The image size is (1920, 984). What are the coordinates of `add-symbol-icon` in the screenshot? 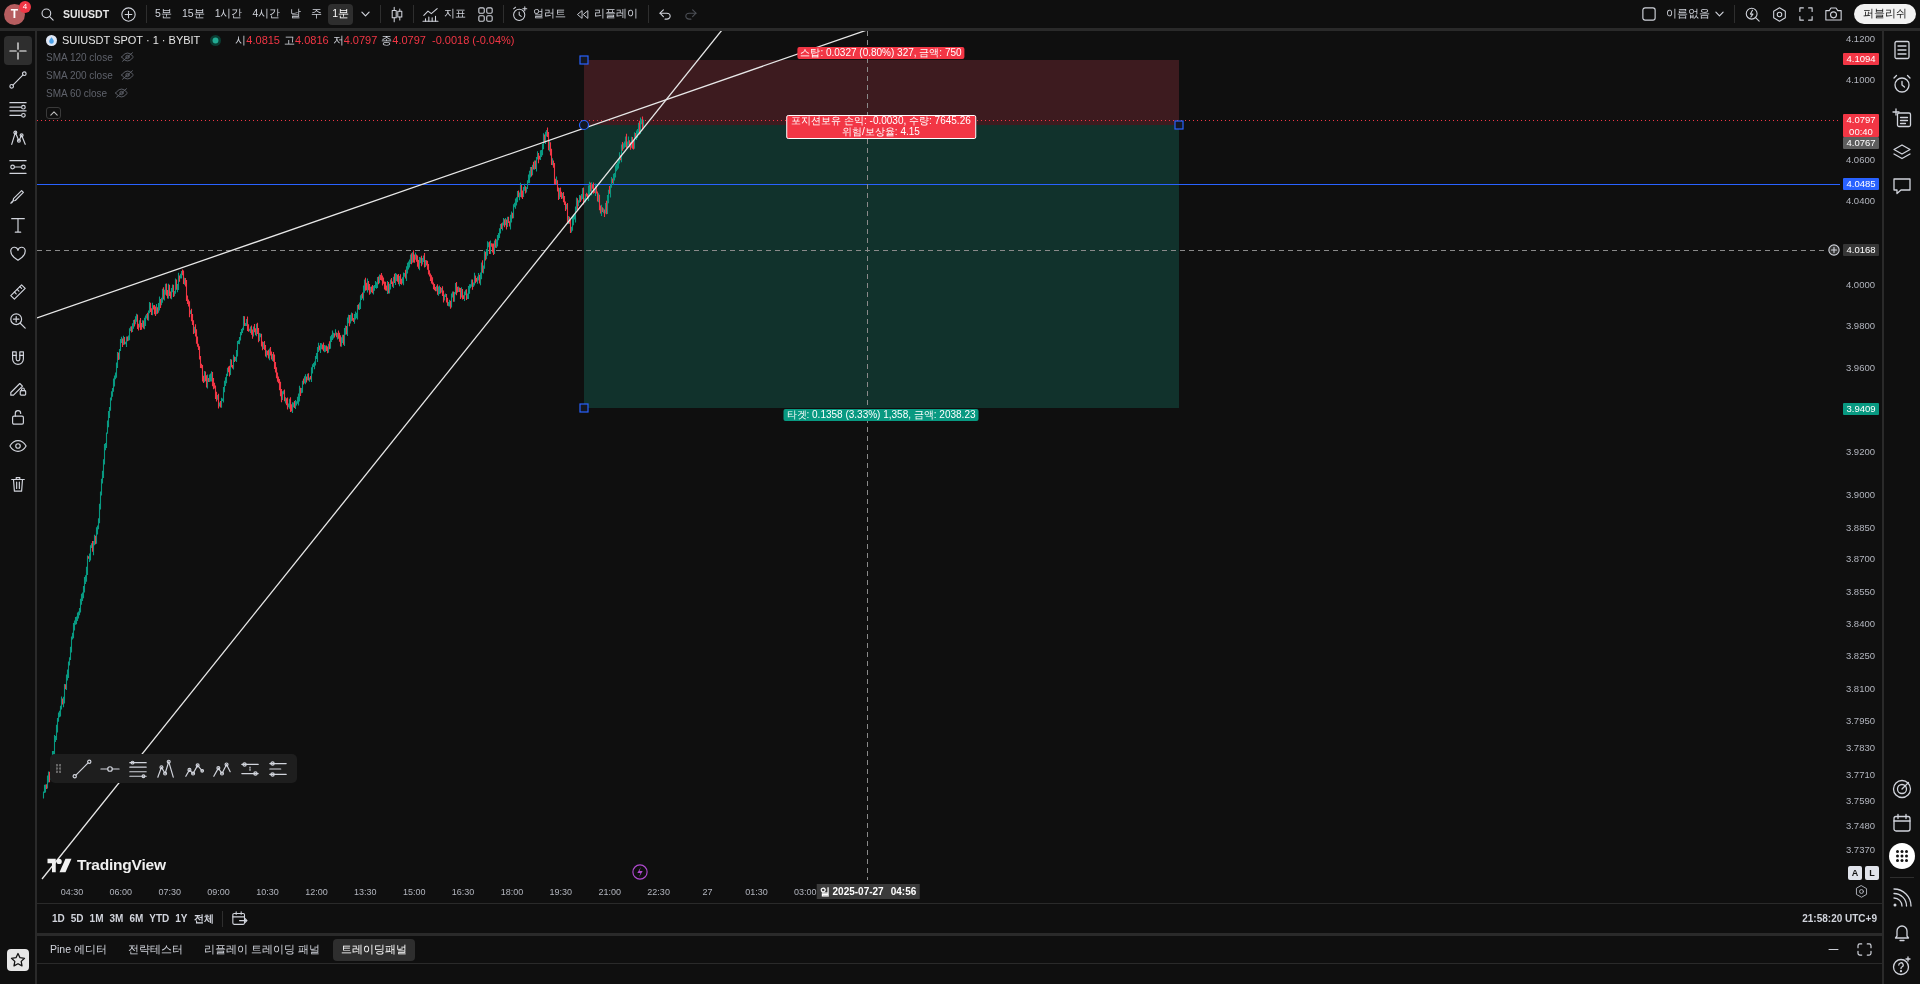 It's located at (129, 14).